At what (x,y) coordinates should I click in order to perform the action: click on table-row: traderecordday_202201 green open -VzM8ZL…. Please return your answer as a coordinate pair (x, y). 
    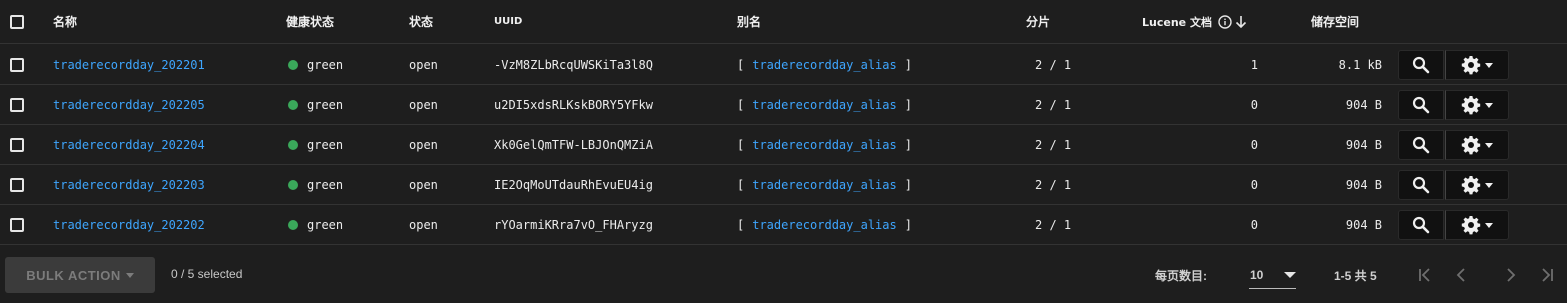
    Looking at the image, I should click on (783, 65).